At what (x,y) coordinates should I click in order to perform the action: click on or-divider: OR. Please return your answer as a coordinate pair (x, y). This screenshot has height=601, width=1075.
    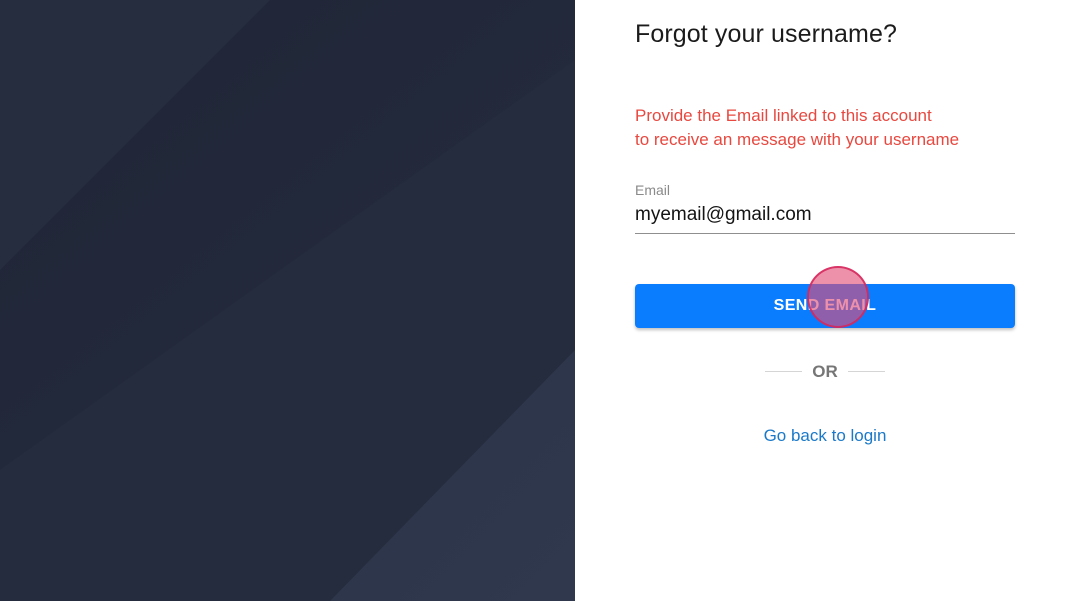
    Looking at the image, I should click on (825, 372).